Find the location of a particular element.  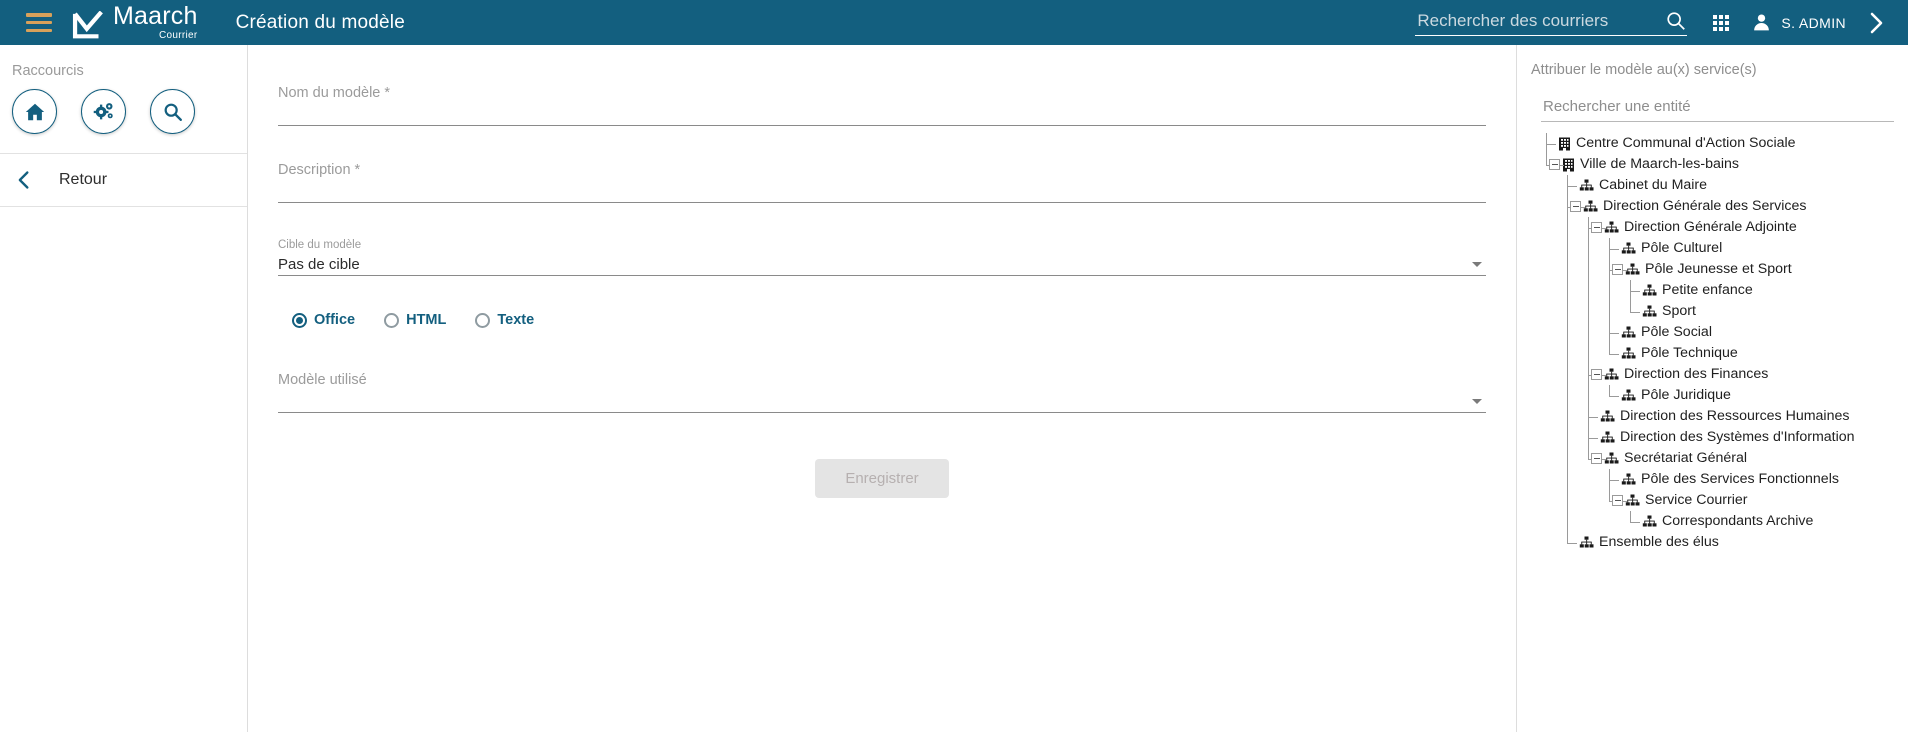

entity-tree-node: Pôle des Services Fonctionnels is located at coordinates (1721, 479).